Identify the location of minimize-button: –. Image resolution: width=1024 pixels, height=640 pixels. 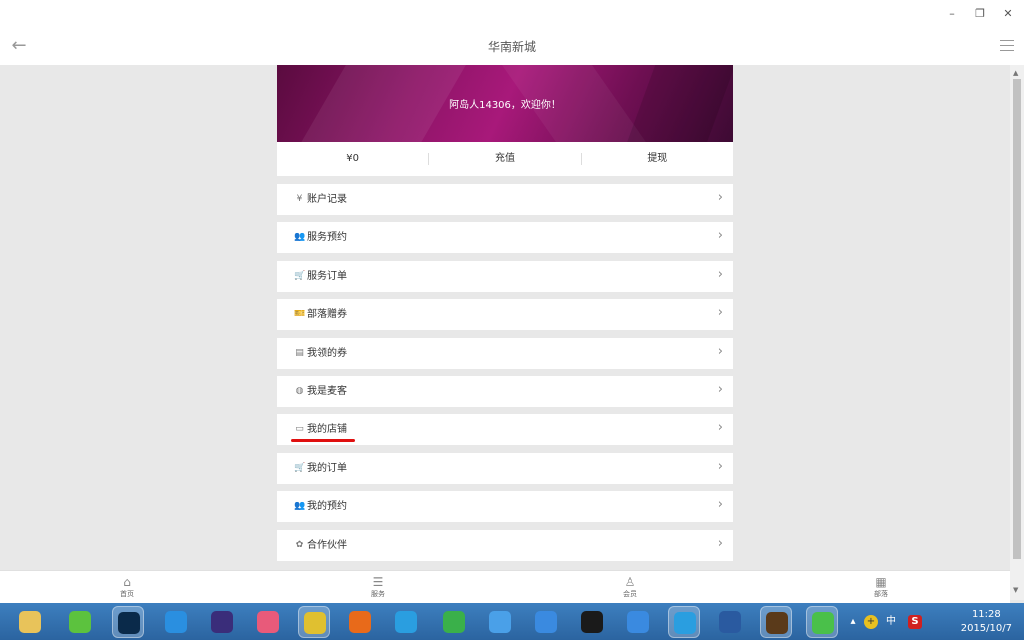
(952, 14).